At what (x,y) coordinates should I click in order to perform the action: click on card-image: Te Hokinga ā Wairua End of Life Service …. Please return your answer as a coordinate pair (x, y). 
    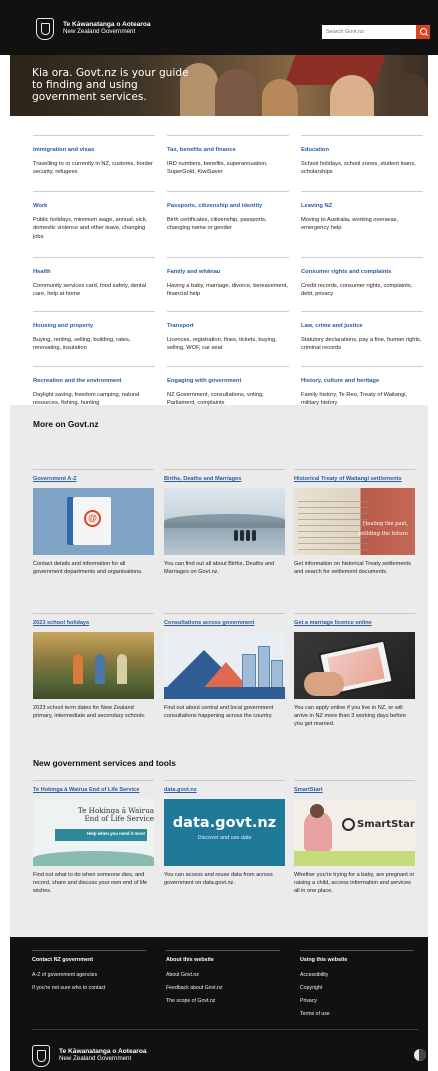
    Looking at the image, I should click on (93, 832).